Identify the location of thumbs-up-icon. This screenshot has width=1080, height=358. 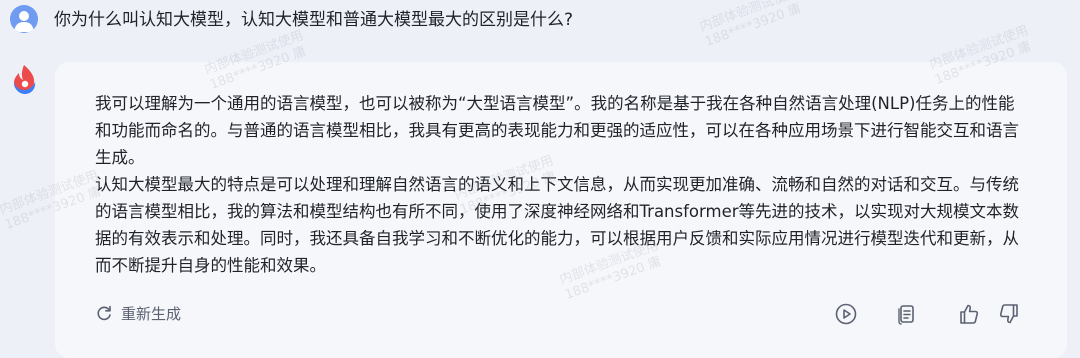
(969, 314).